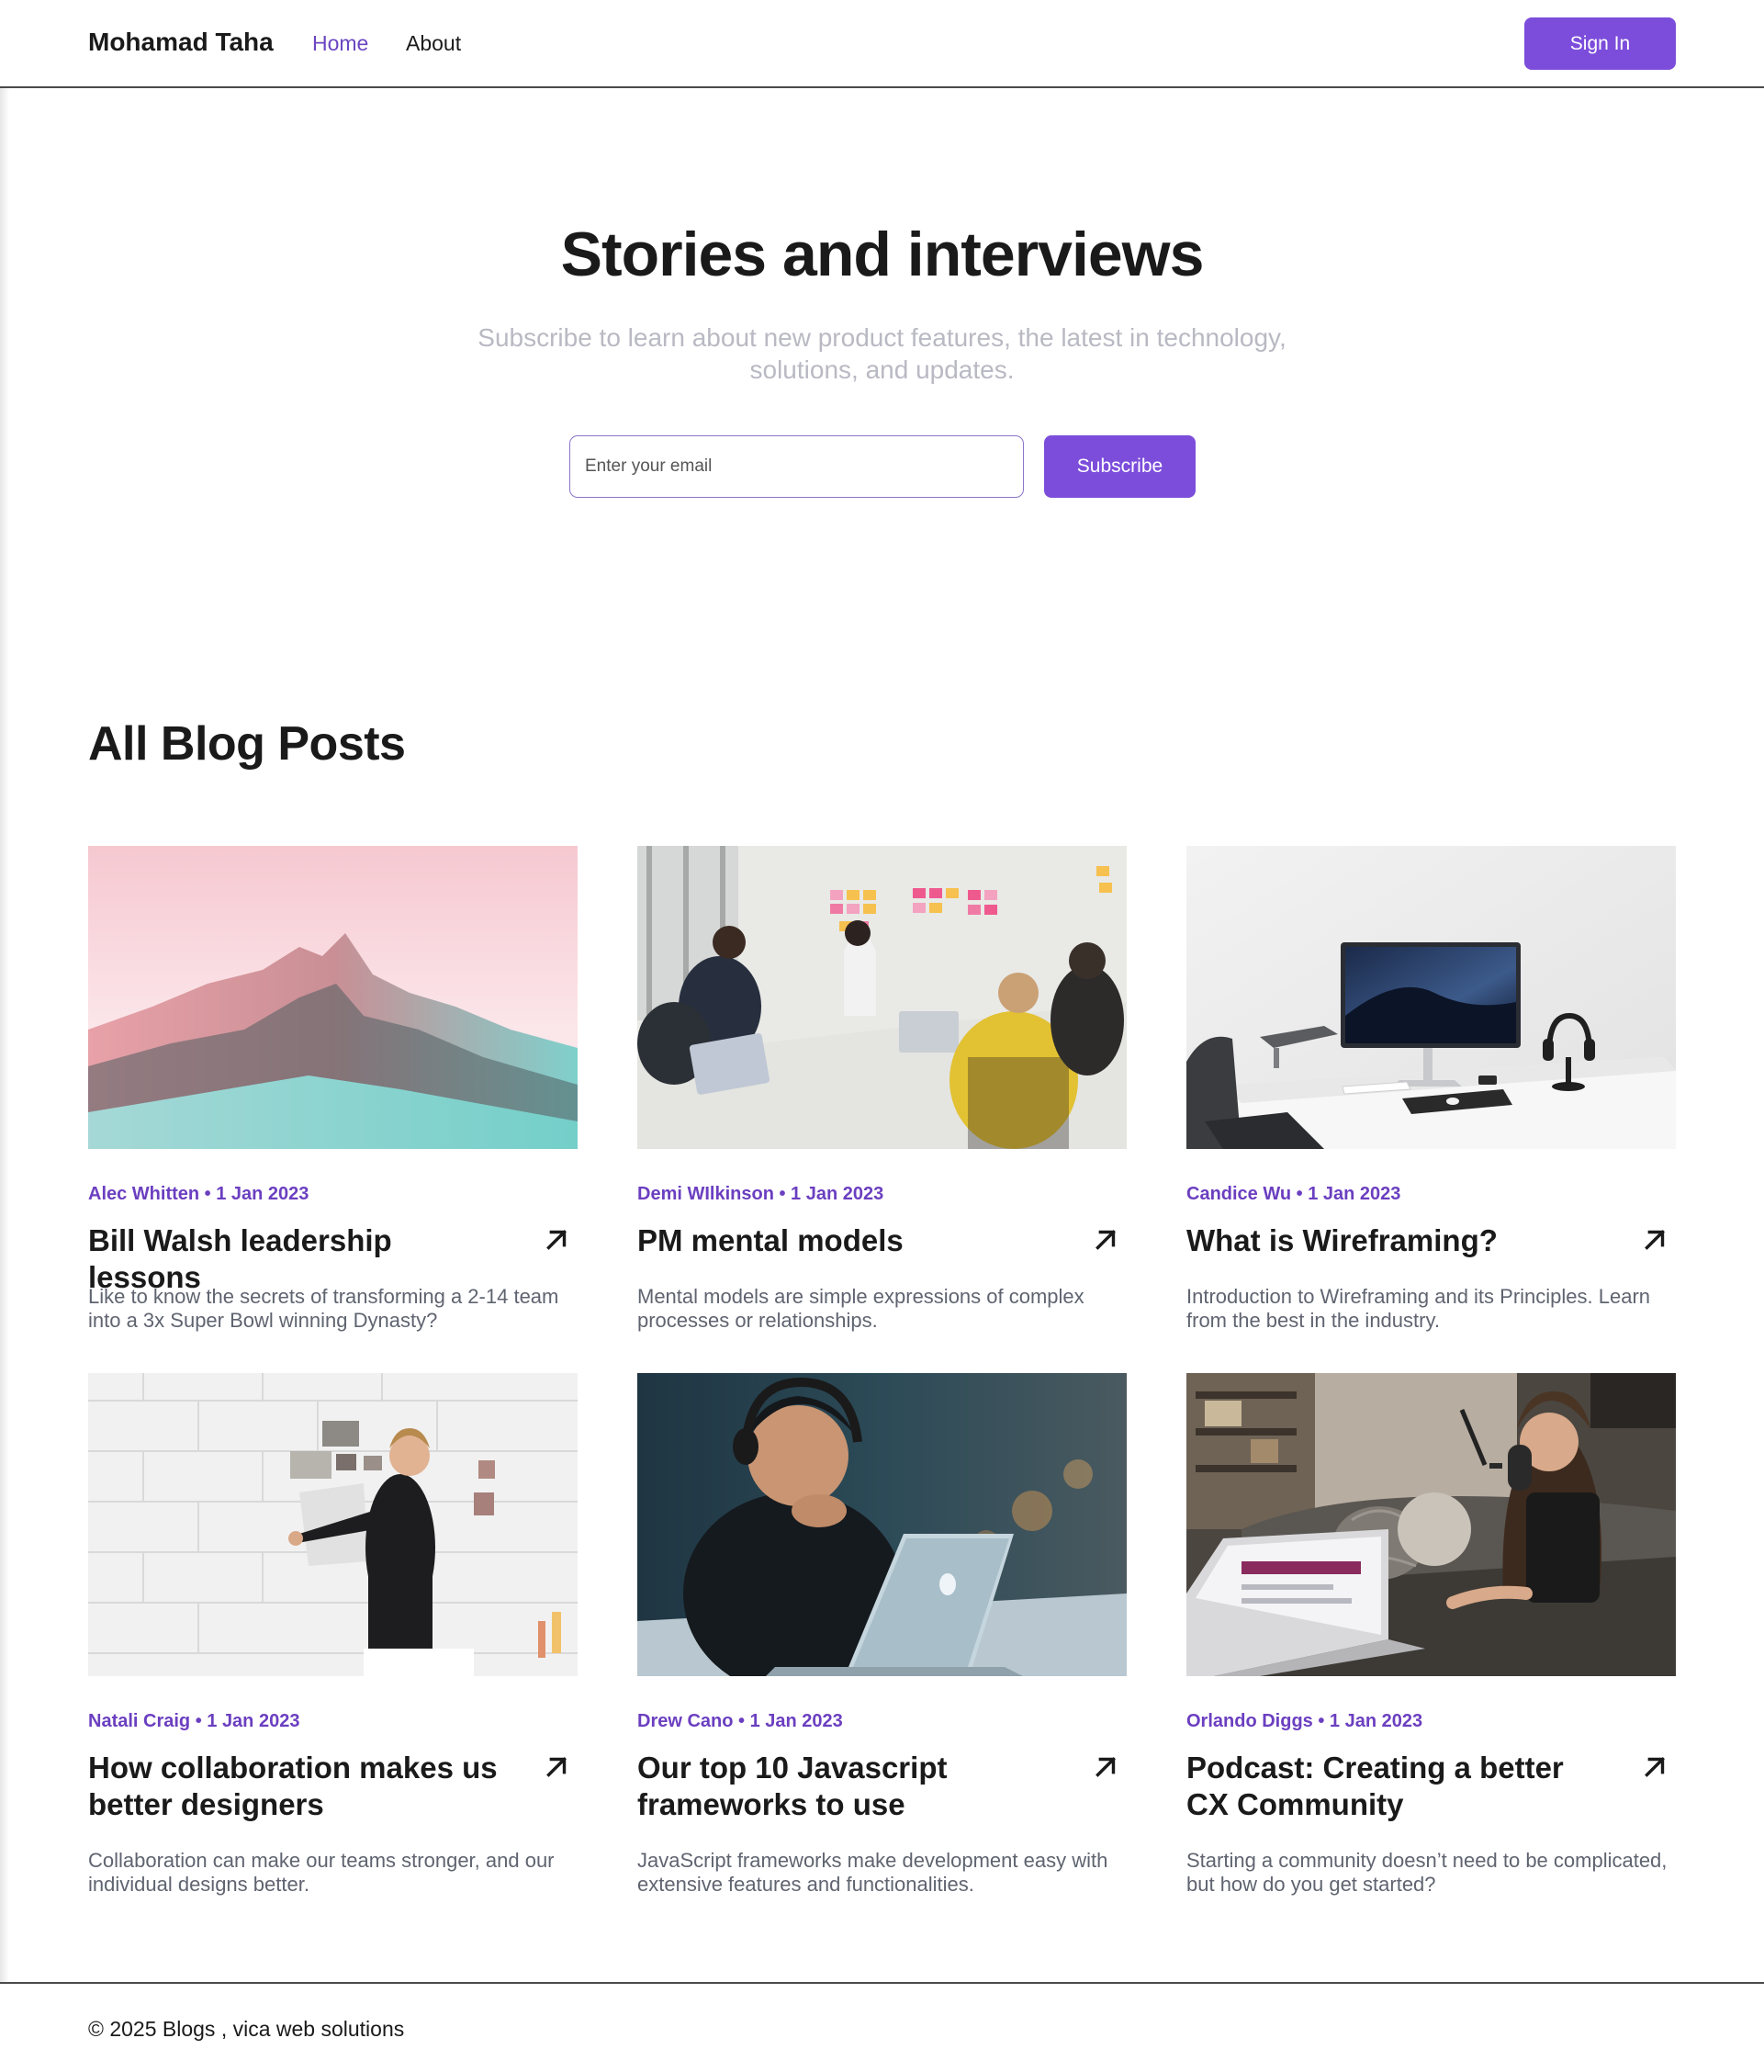 The image size is (1764, 2072). I want to click on post-meta: Natali Craig • 1 Jan 2023, so click(194, 1721).